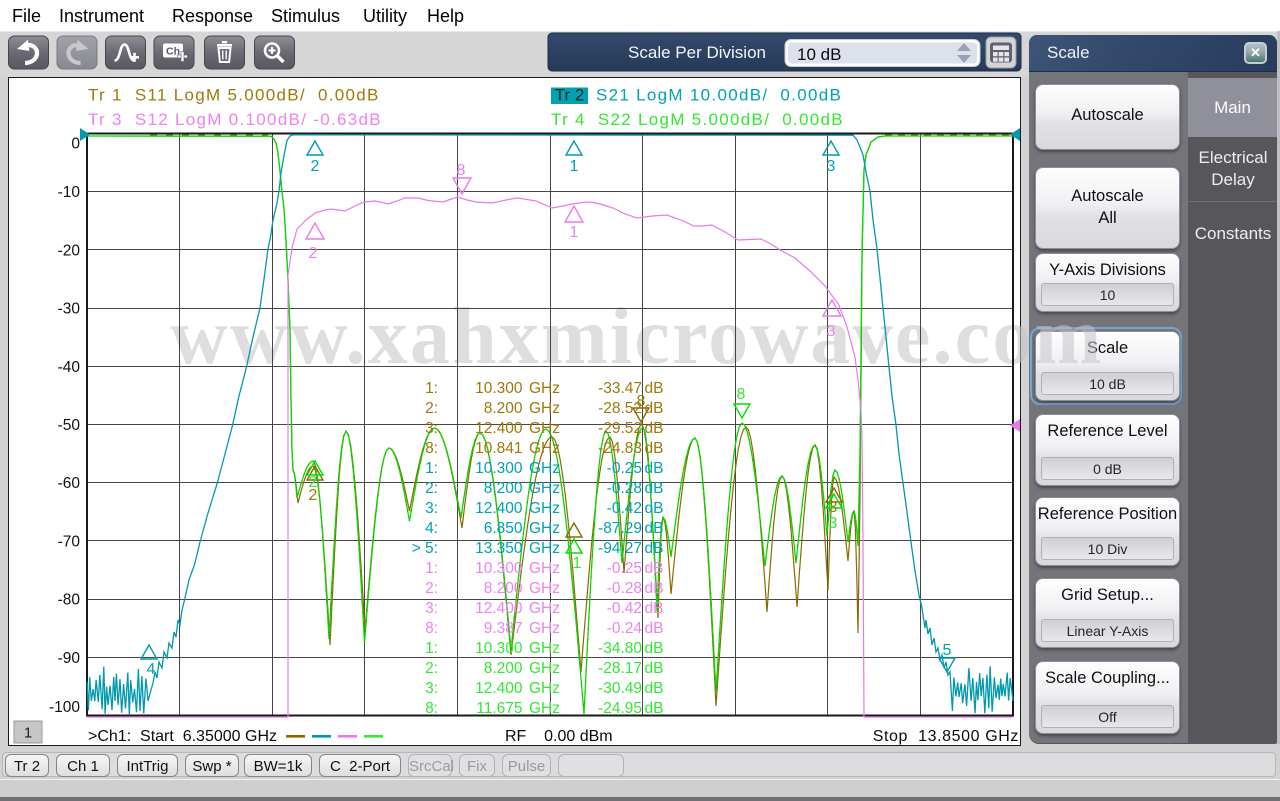 The image size is (1280, 801). What do you see at coordinates (69, 367) in the screenshot?
I see `svg-text: -40` at bounding box center [69, 367].